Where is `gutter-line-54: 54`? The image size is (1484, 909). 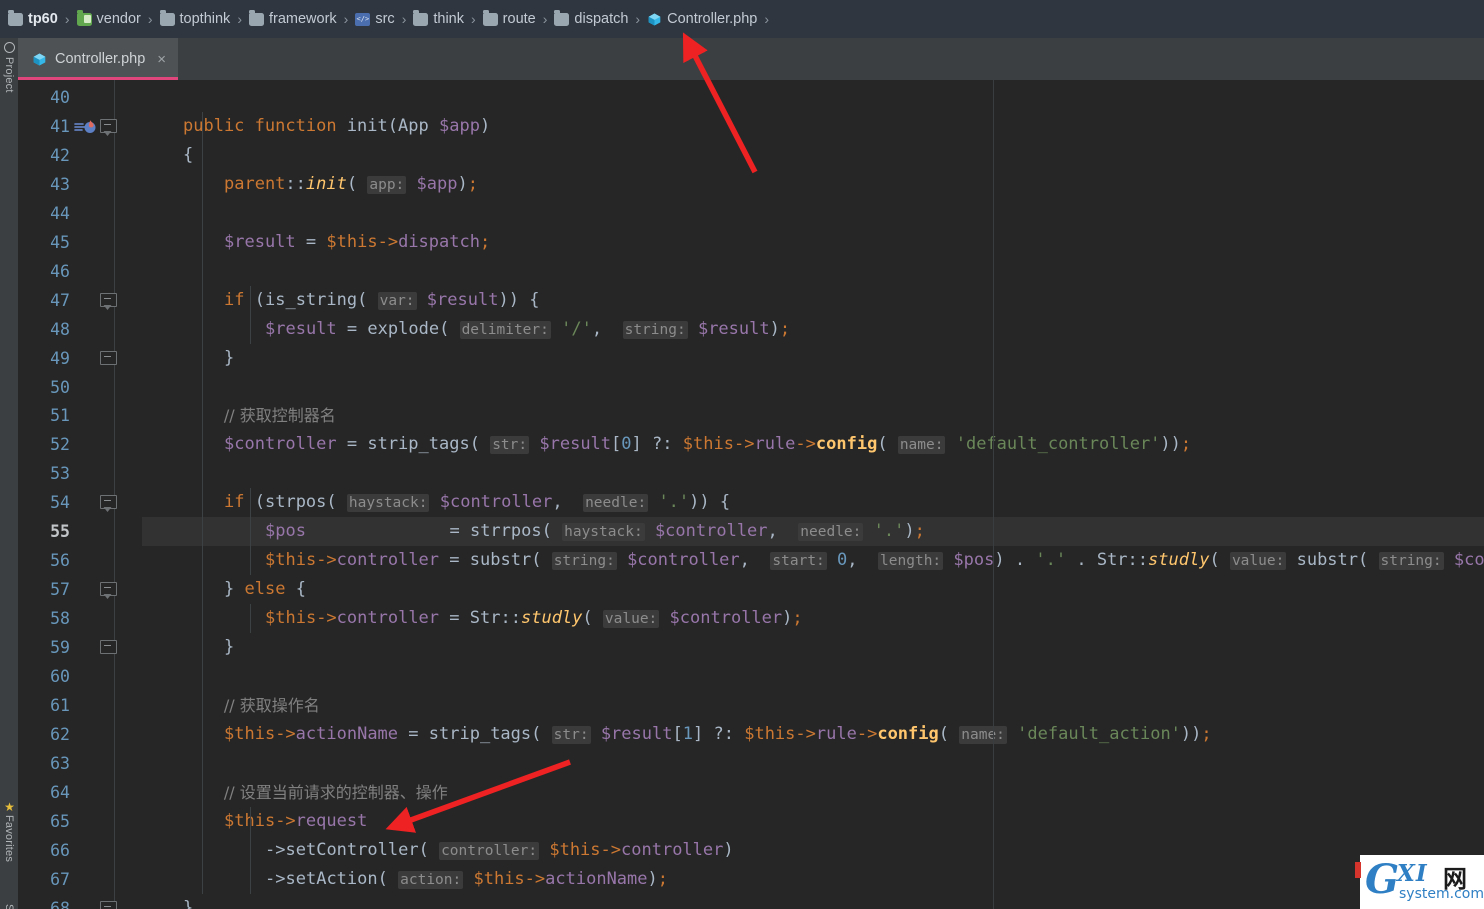 gutter-line-54: 54 is located at coordinates (80, 502).